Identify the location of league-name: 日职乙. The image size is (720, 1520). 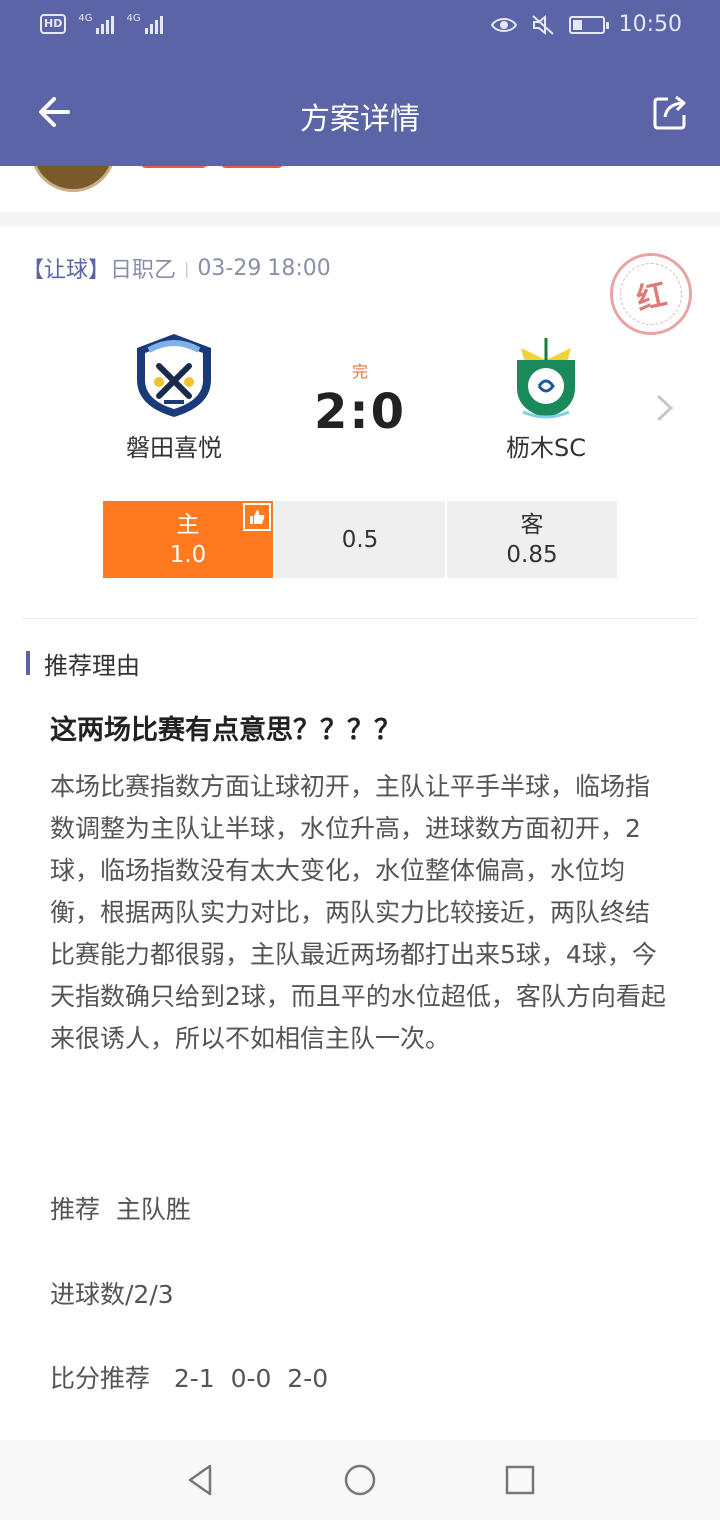
(143, 270).